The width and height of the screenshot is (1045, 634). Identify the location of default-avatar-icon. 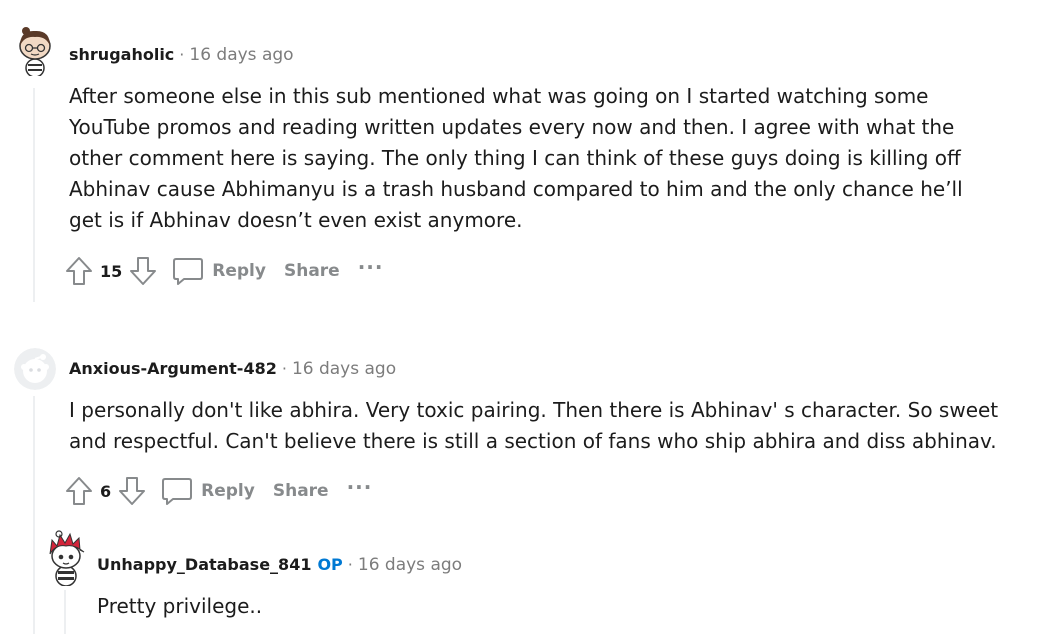
(35, 369).